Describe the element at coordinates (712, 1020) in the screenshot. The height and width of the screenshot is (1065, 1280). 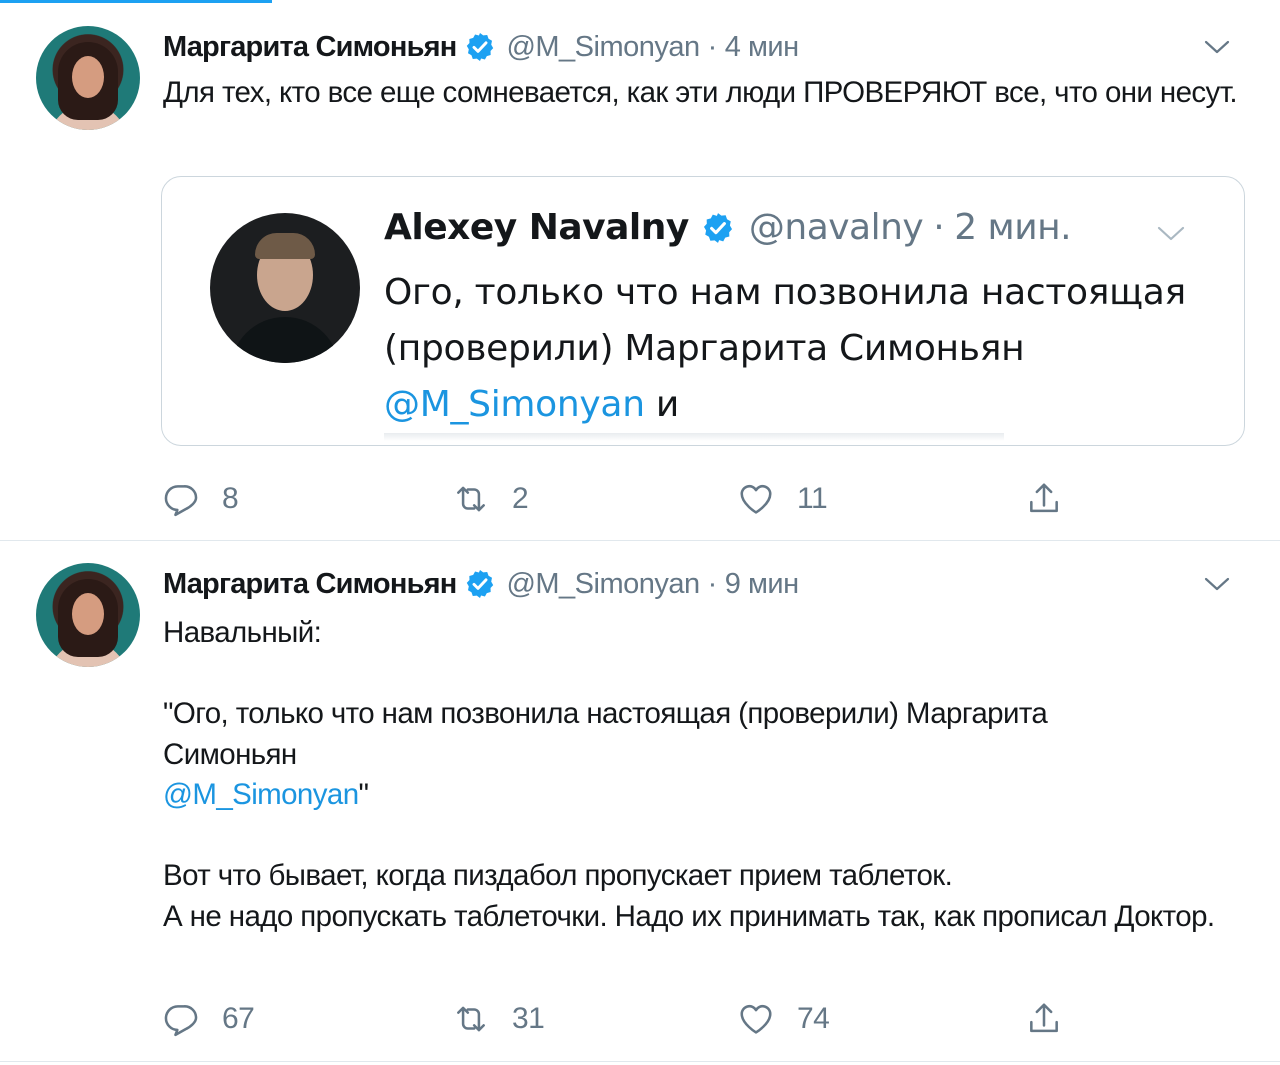
I see `action-bar: 67 31 74` at that location.